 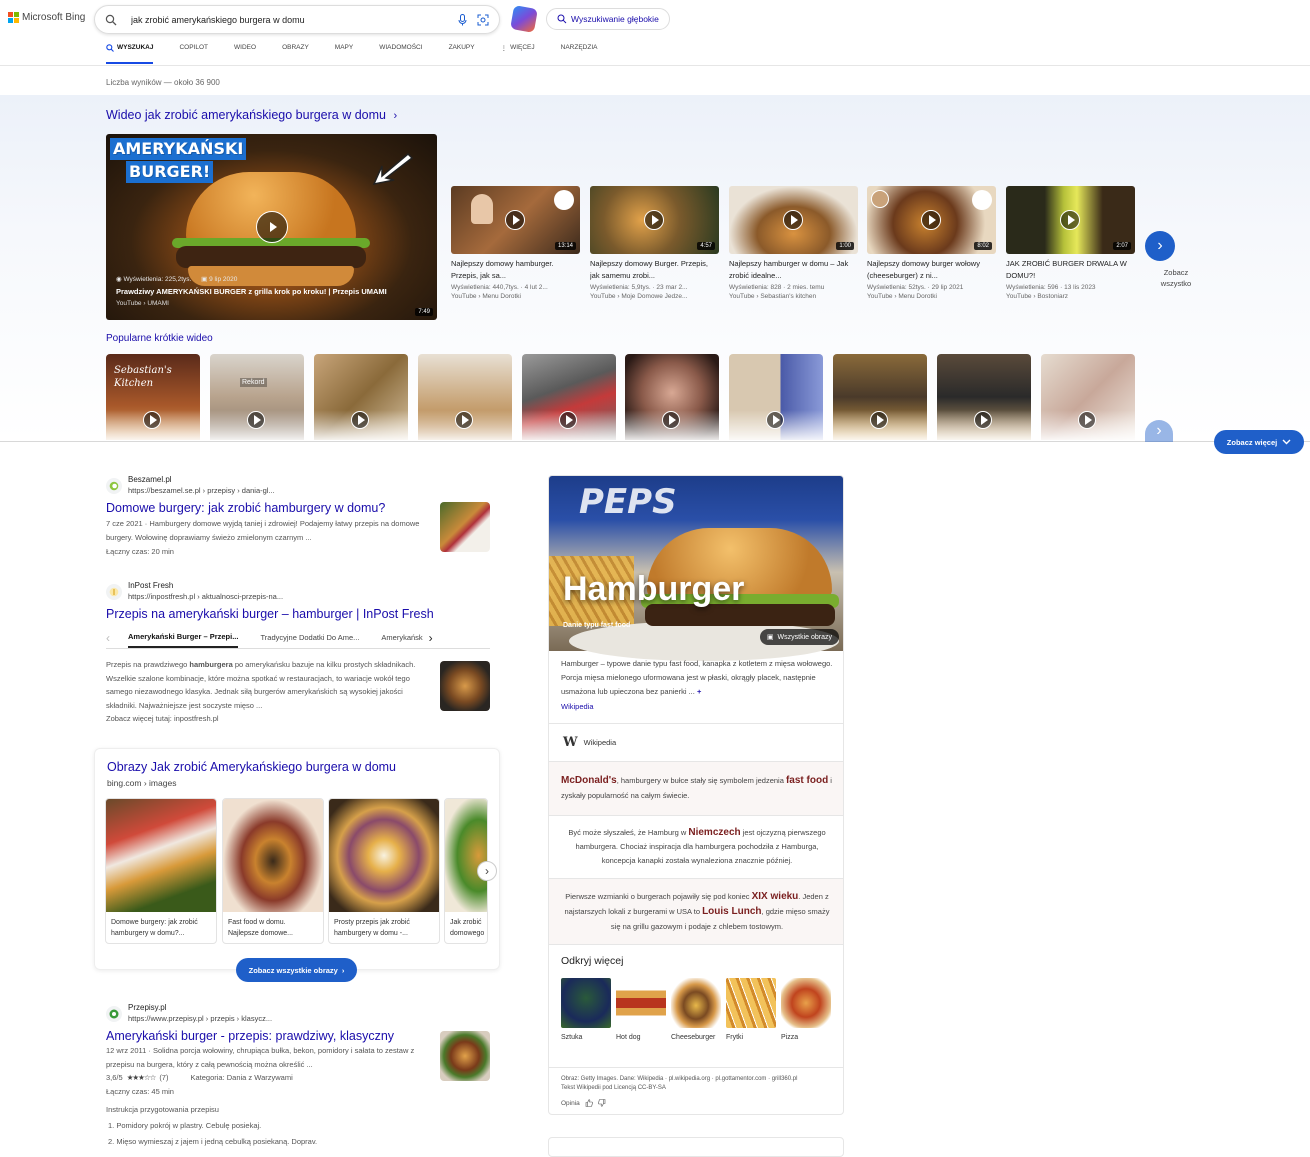 What do you see at coordinates (159, 338) in the screenshot?
I see `shorts-title: Popularne krótkie wideo` at bounding box center [159, 338].